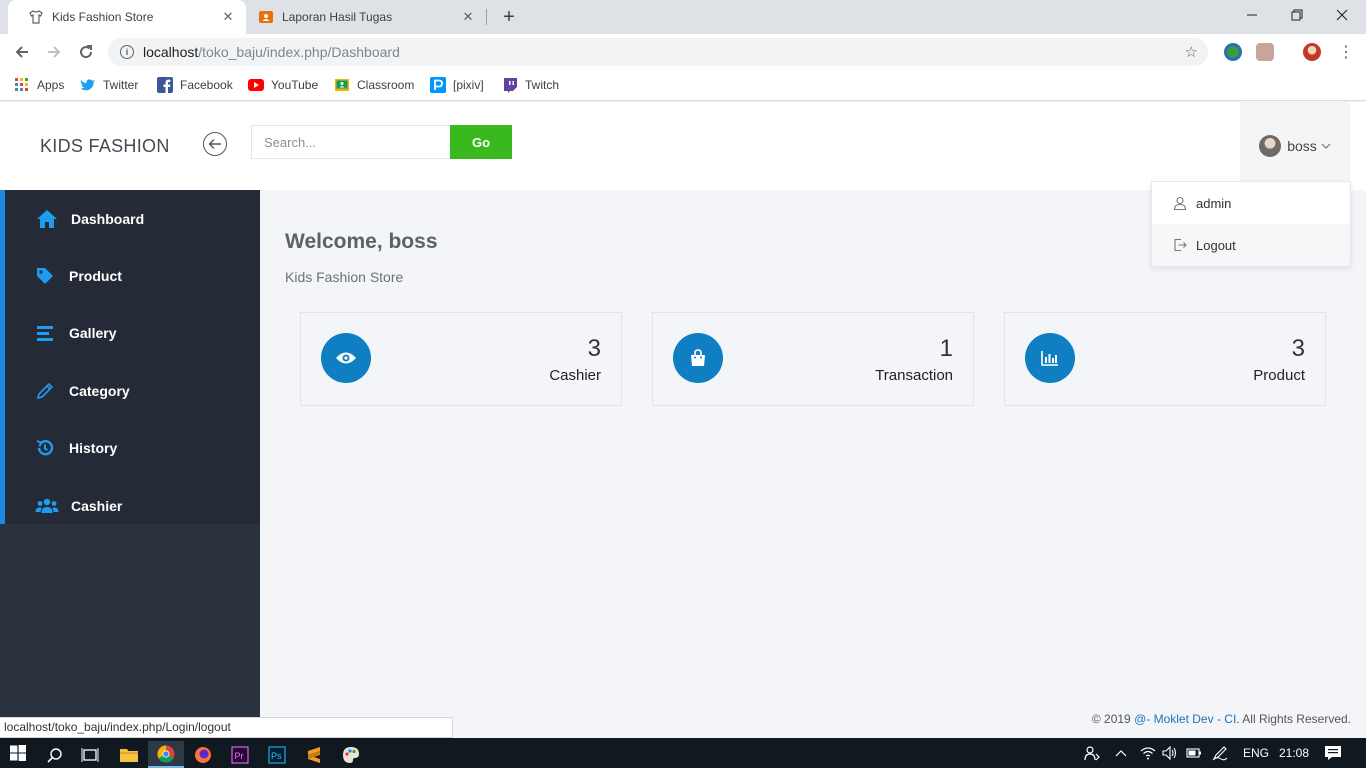 This screenshot has width=1366, height=768. What do you see at coordinates (55, 754) in the screenshot?
I see `search-icon` at bounding box center [55, 754].